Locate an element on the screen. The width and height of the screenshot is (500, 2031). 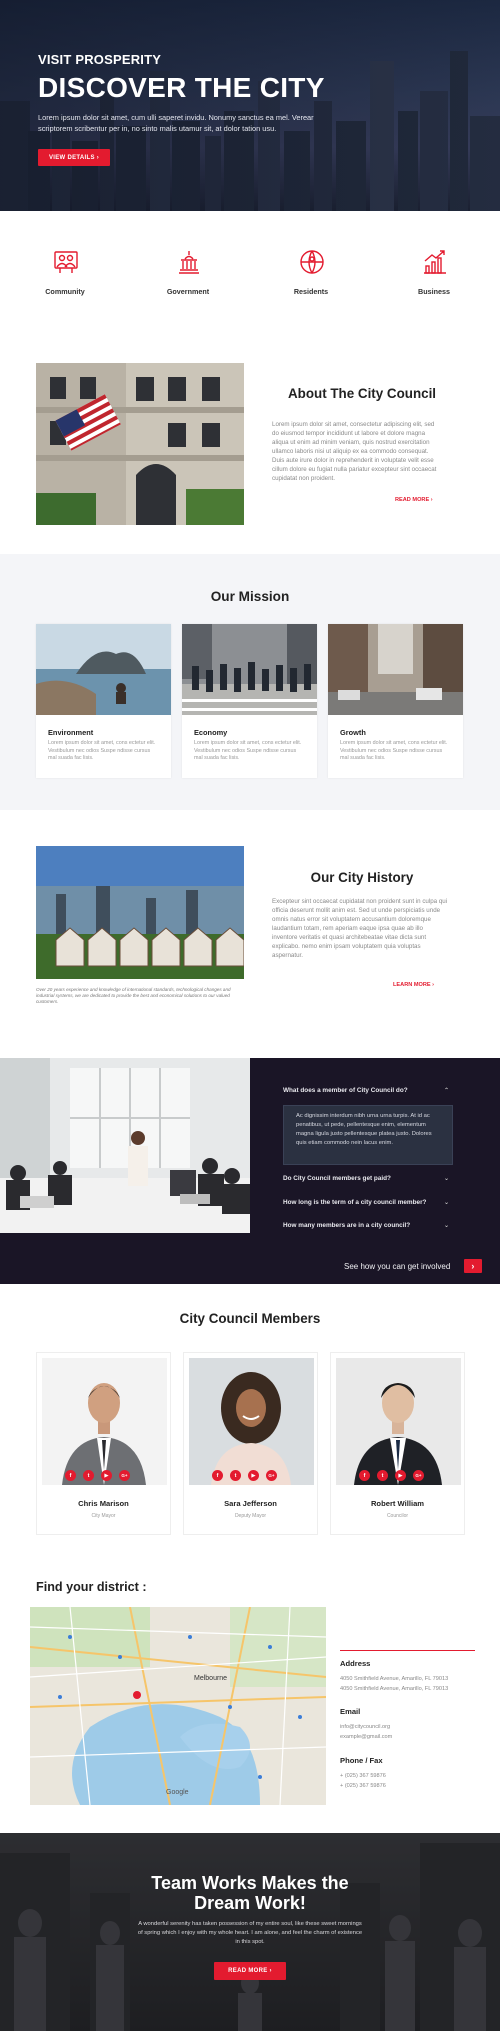
member-card-chris: f t ▶ G+ Chris Marison City Mayor is located at coordinates (103, 1443).